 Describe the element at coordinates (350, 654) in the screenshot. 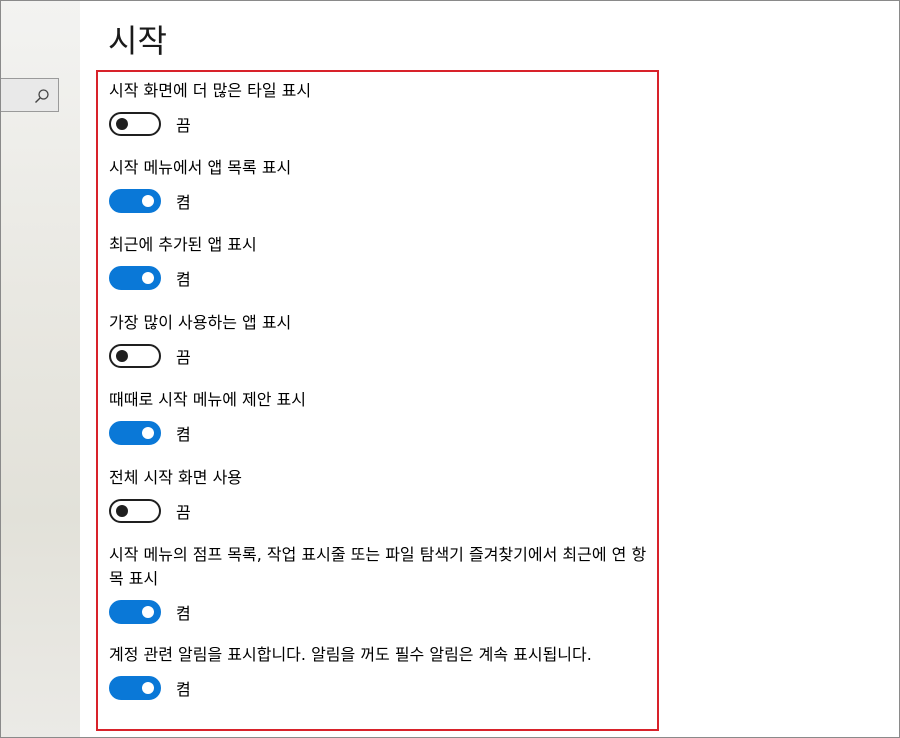

I see `setting-label: 계정 관련 알림을 표시합니다. 알림을 꺼도 필수 알림은 계속 표시됩니다.` at that location.